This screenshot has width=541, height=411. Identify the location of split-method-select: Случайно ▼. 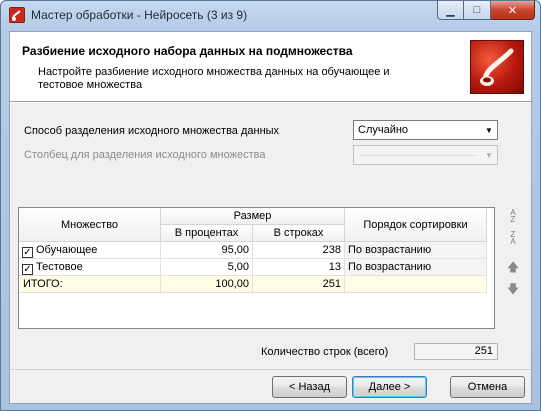
(425, 130).